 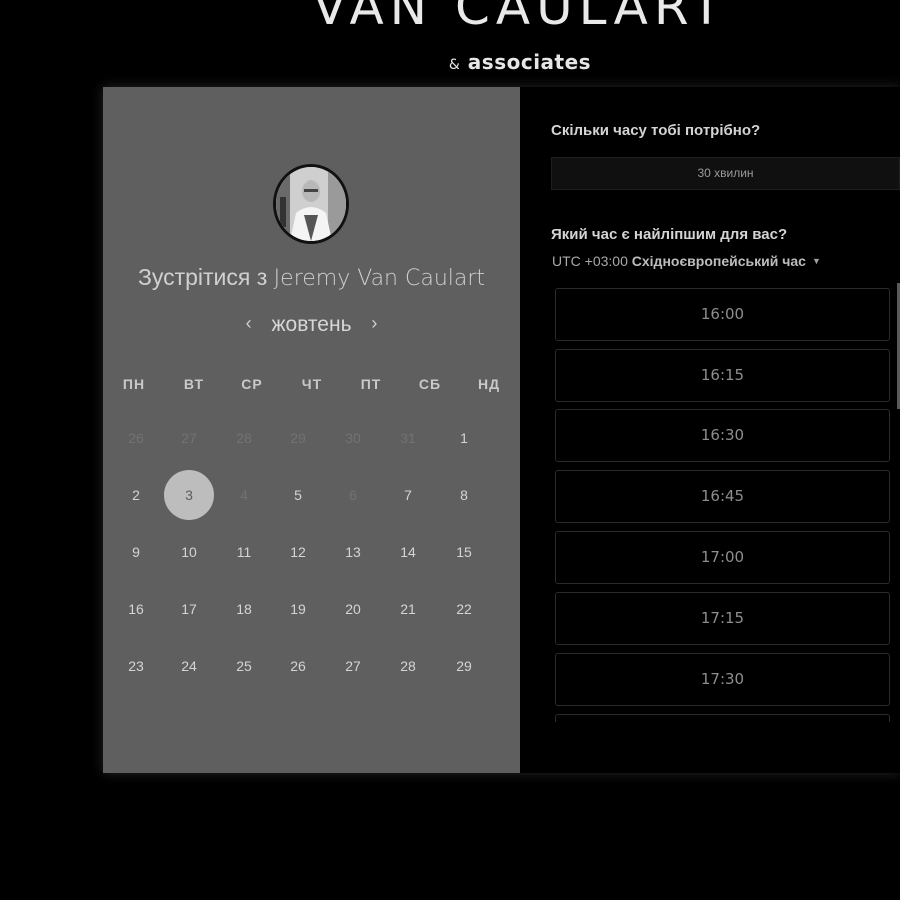 I want to click on calendar-day: 11, so click(x=244, y=552).